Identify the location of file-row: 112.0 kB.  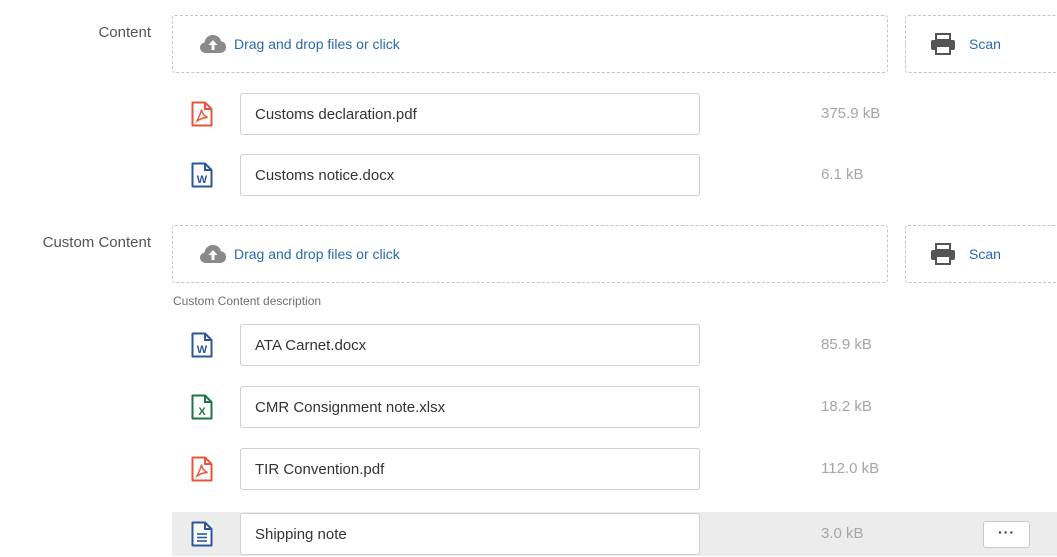
(614, 469).